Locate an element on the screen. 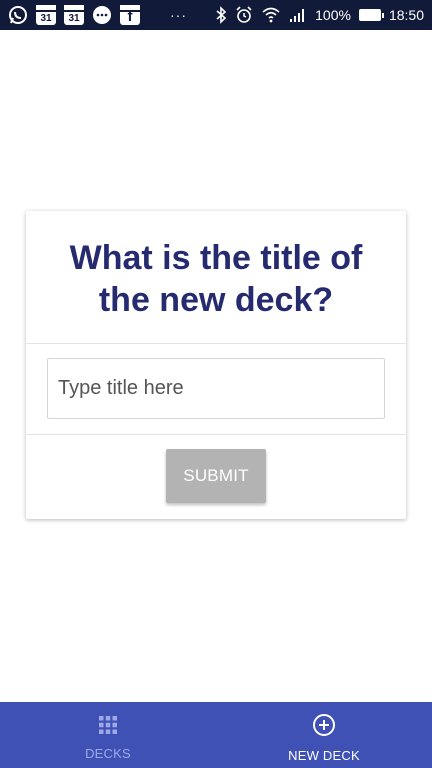  chat-icon is located at coordinates (102, 15).